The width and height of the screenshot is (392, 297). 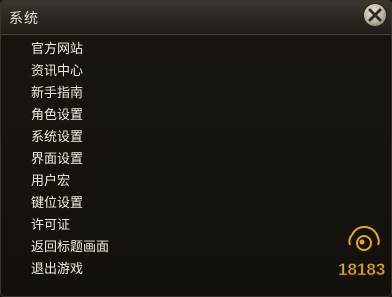 What do you see at coordinates (161, 248) in the screenshot?
I see `menu-item-return-to-title: 返回标题画面` at bounding box center [161, 248].